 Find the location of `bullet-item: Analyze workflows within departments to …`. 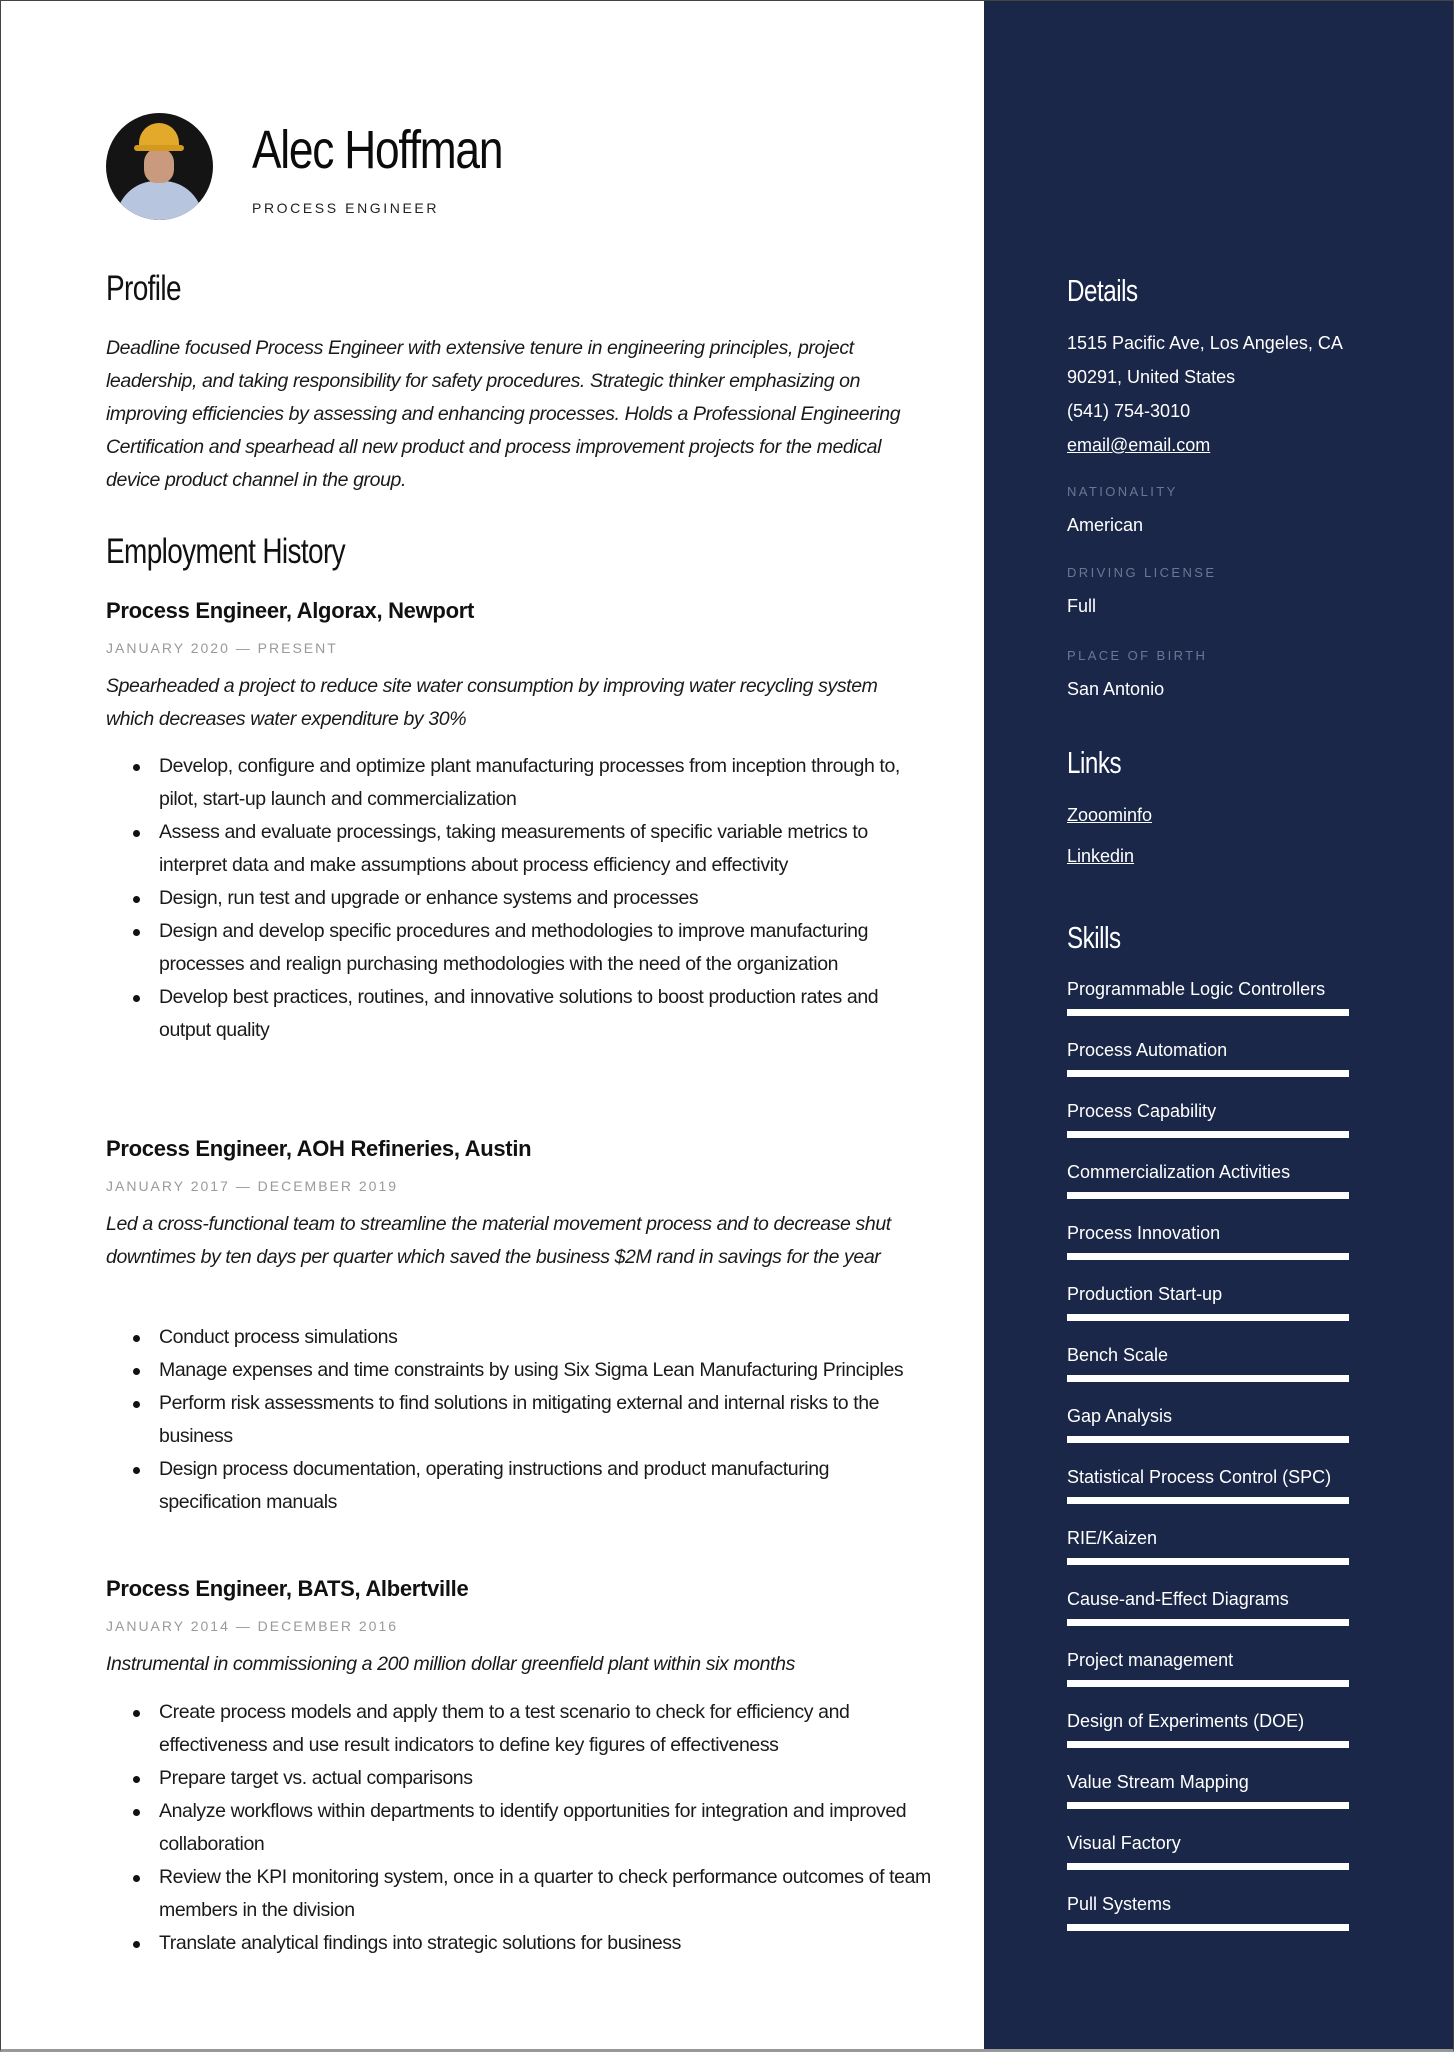

bullet-item: Analyze workflows within departments to … is located at coordinates (532, 1828).